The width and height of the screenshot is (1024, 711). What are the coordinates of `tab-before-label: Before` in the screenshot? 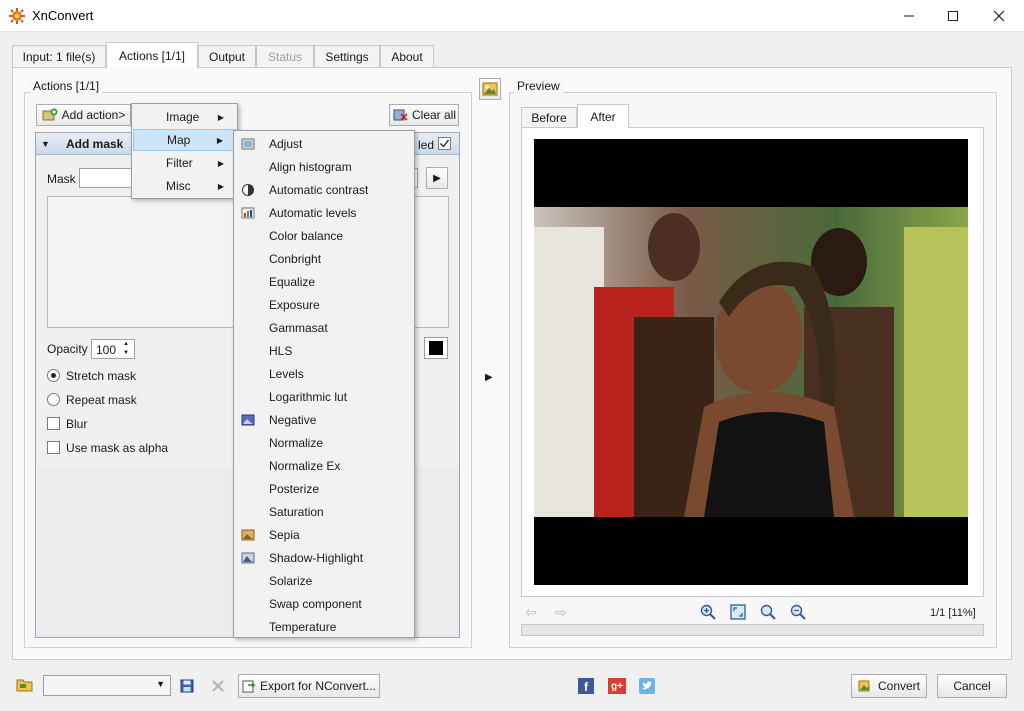 It's located at (549, 117).